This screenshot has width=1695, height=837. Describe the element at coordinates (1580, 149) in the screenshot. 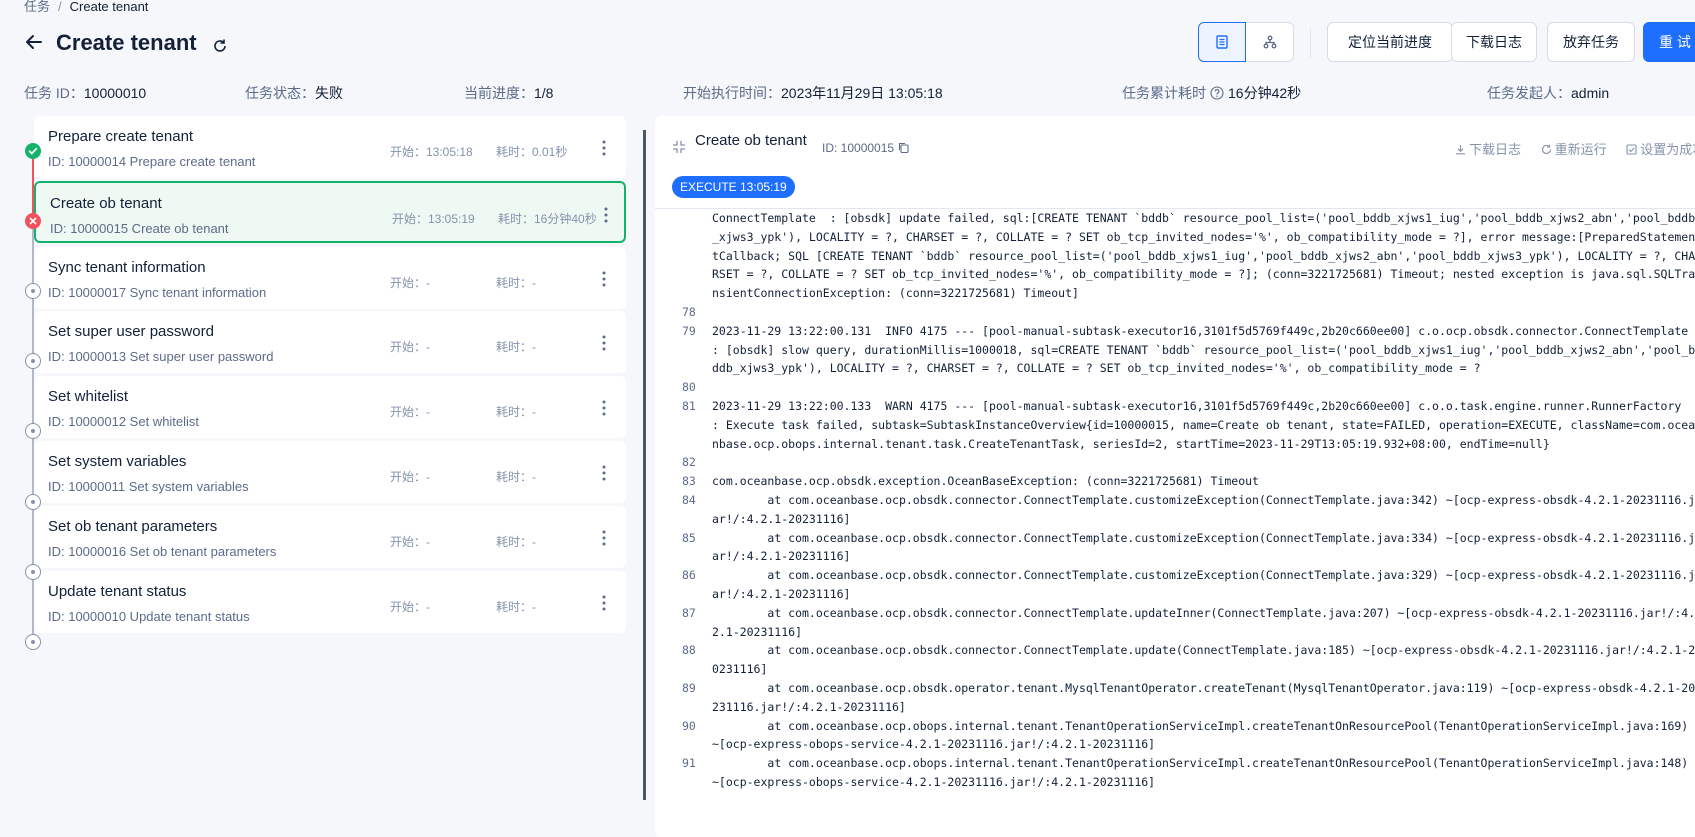

I see `log-rerun-label: 重新运行` at that location.